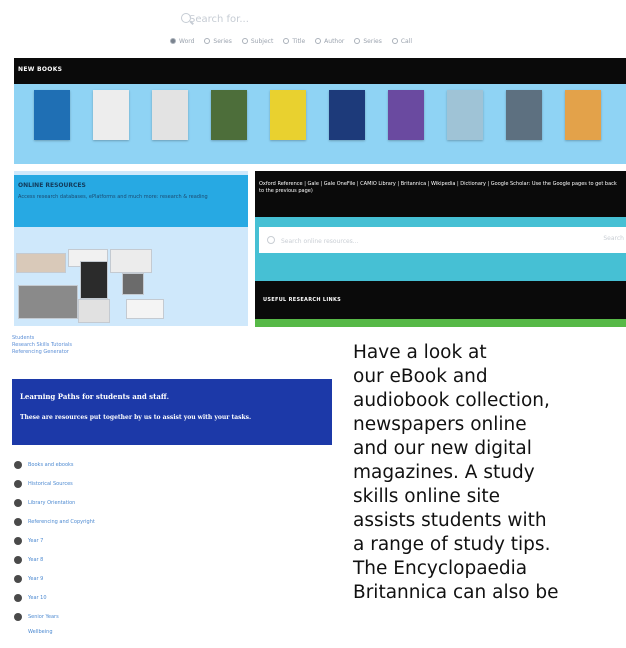  I want to click on learning-path-item: Library Orientation, so click(114, 502).